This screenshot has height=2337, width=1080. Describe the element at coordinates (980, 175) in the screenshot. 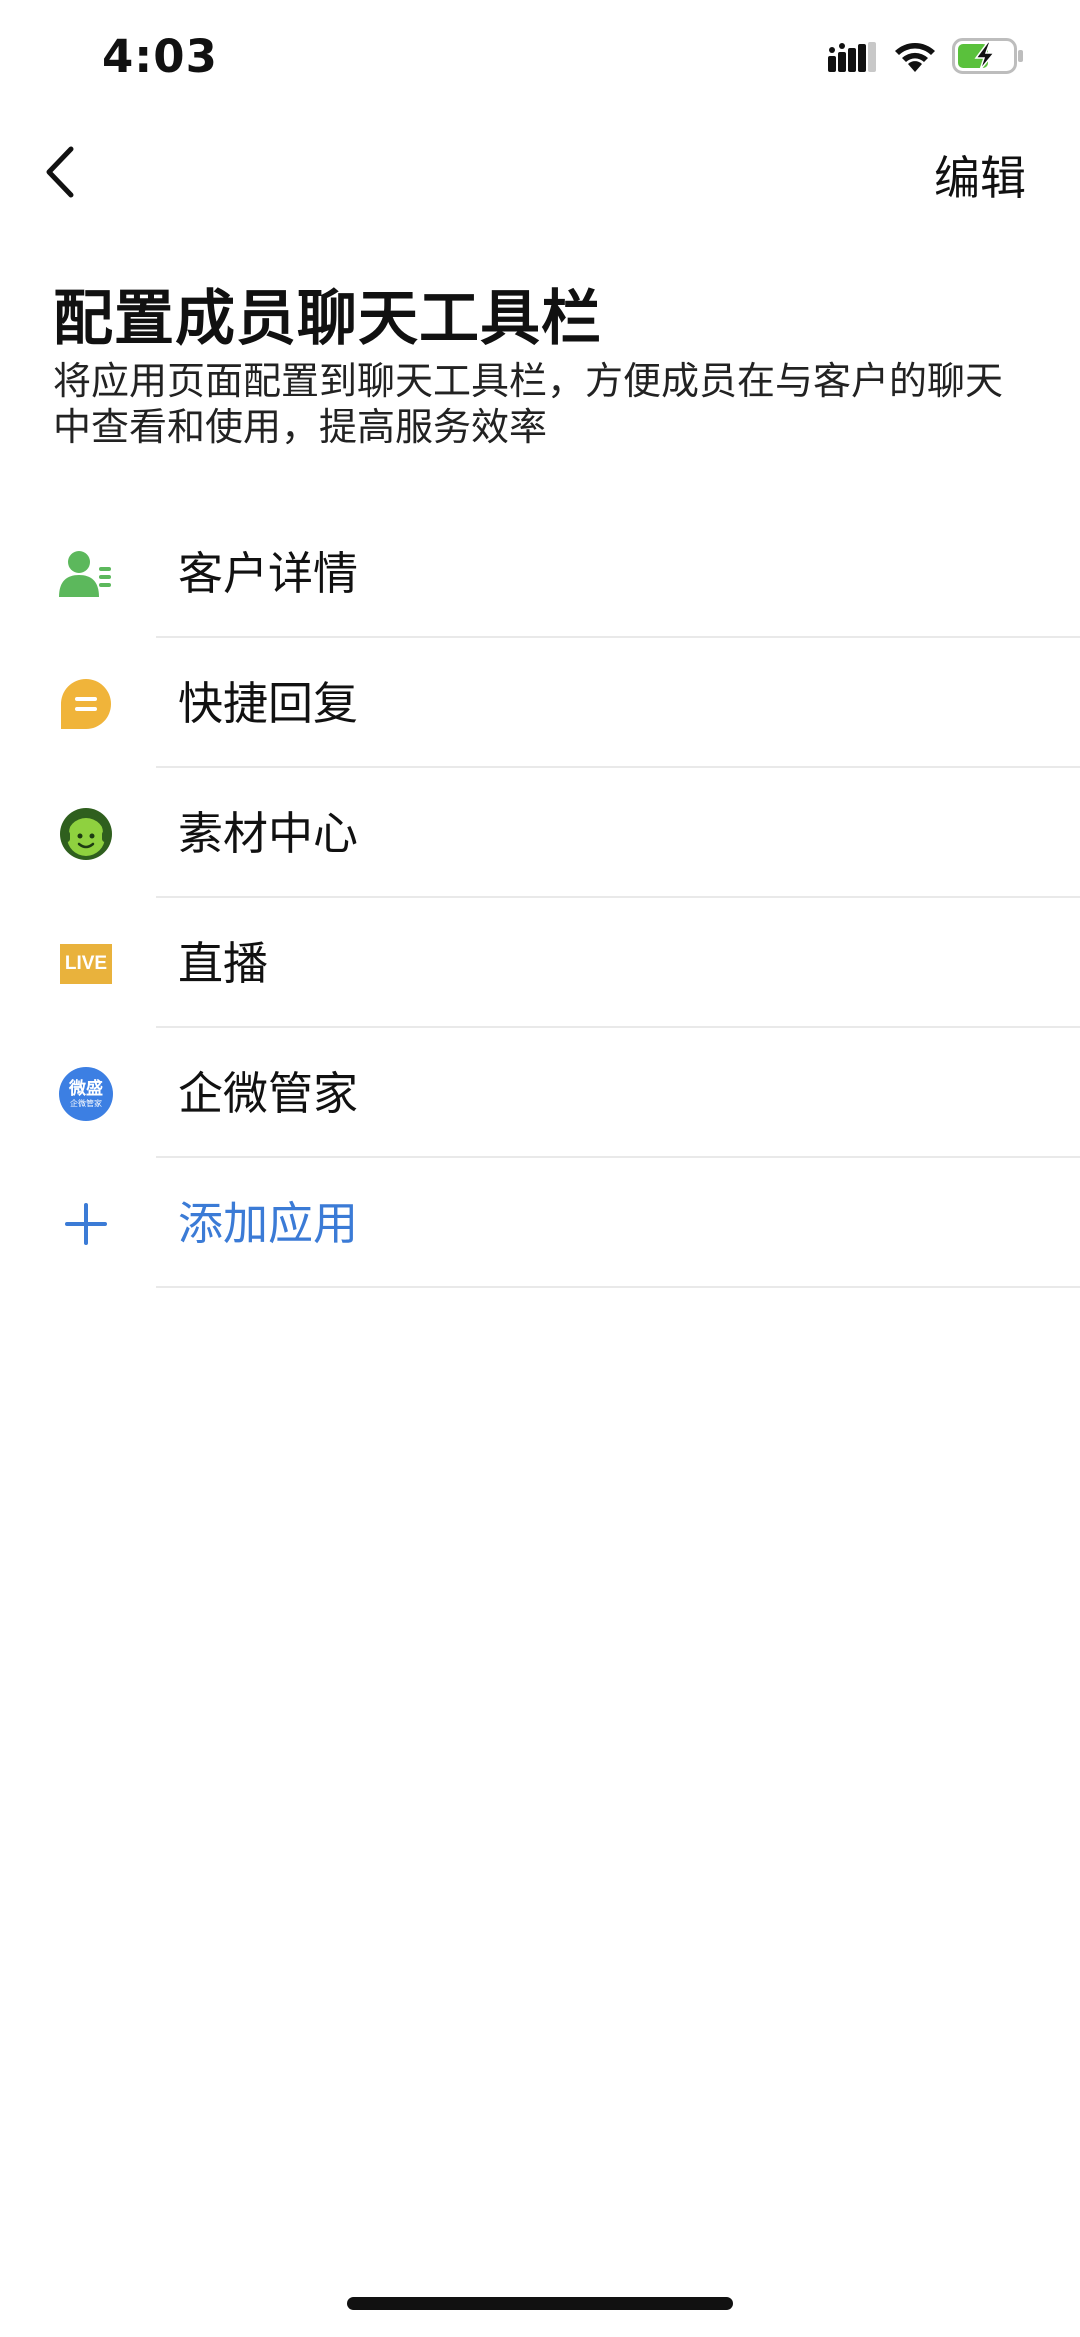

I see `edit-button: 编辑` at that location.